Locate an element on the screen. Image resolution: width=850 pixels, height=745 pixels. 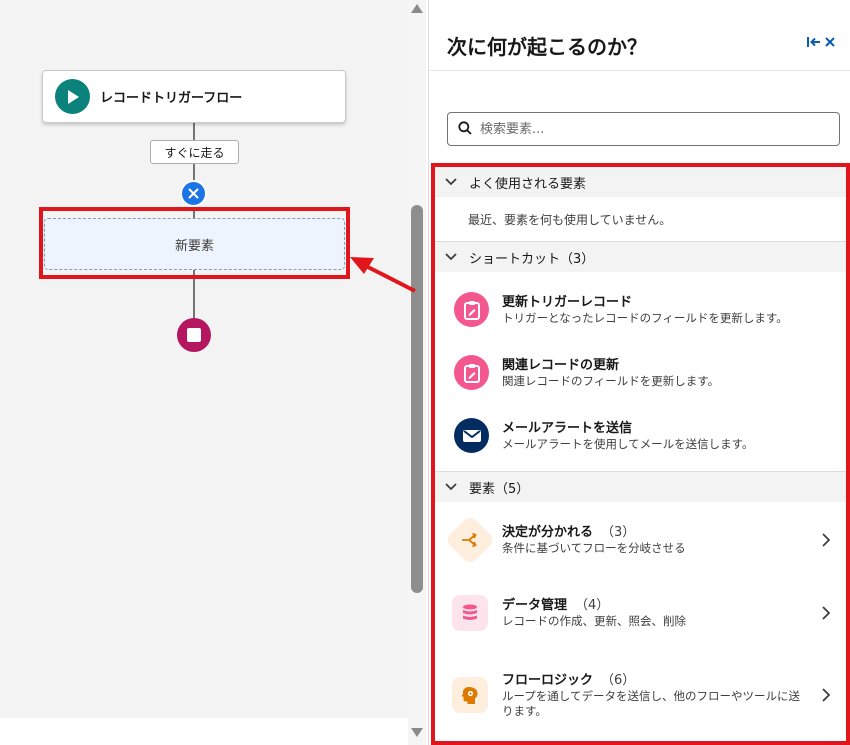
play-icon is located at coordinates (72, 96).